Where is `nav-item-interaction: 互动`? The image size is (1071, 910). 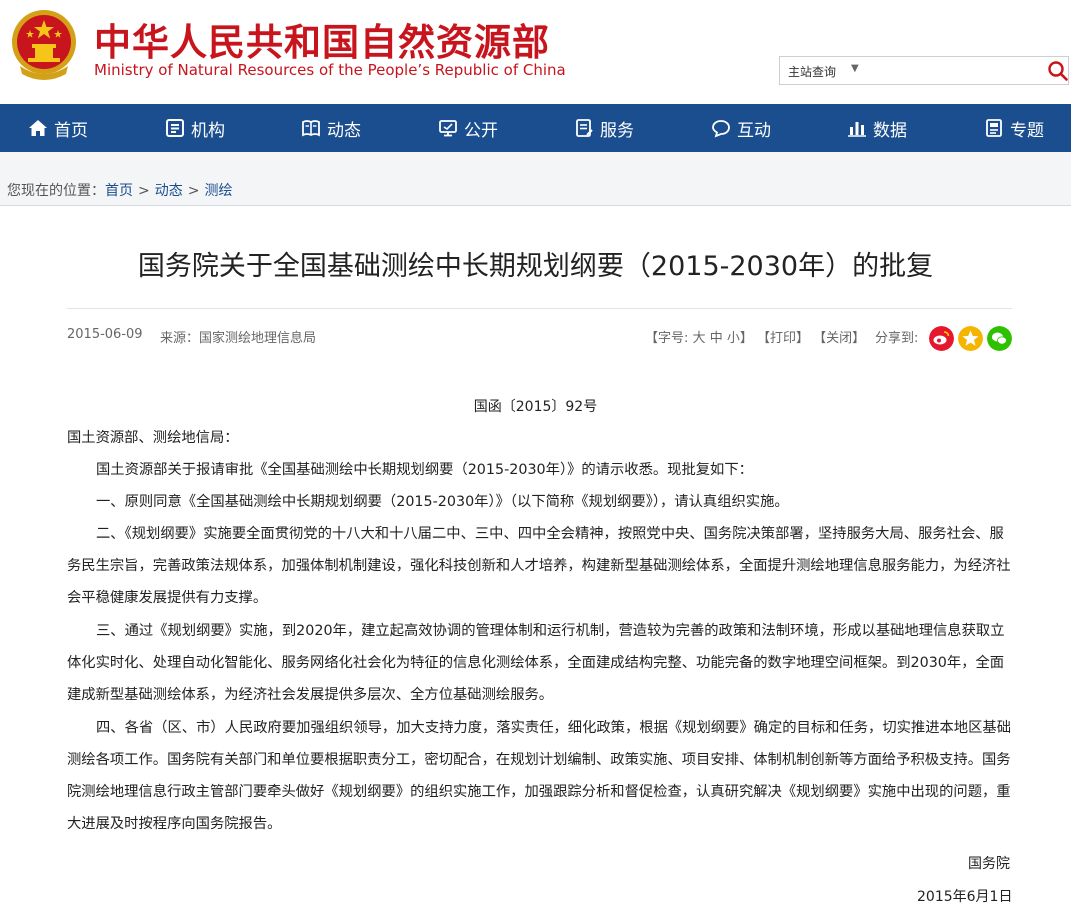 nav-item-interaction: 互动 is located at coordinates (741, 128).